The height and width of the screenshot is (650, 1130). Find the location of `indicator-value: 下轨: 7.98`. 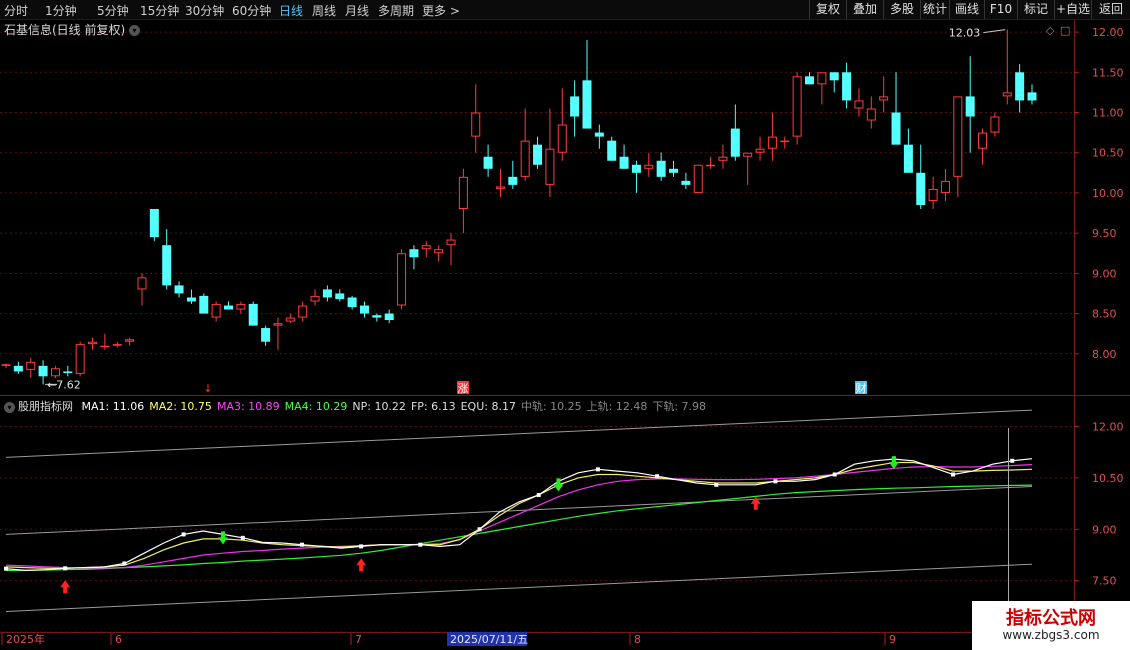

indicator-value: 下轨: 7.98 is located at coordinates (679, 406).